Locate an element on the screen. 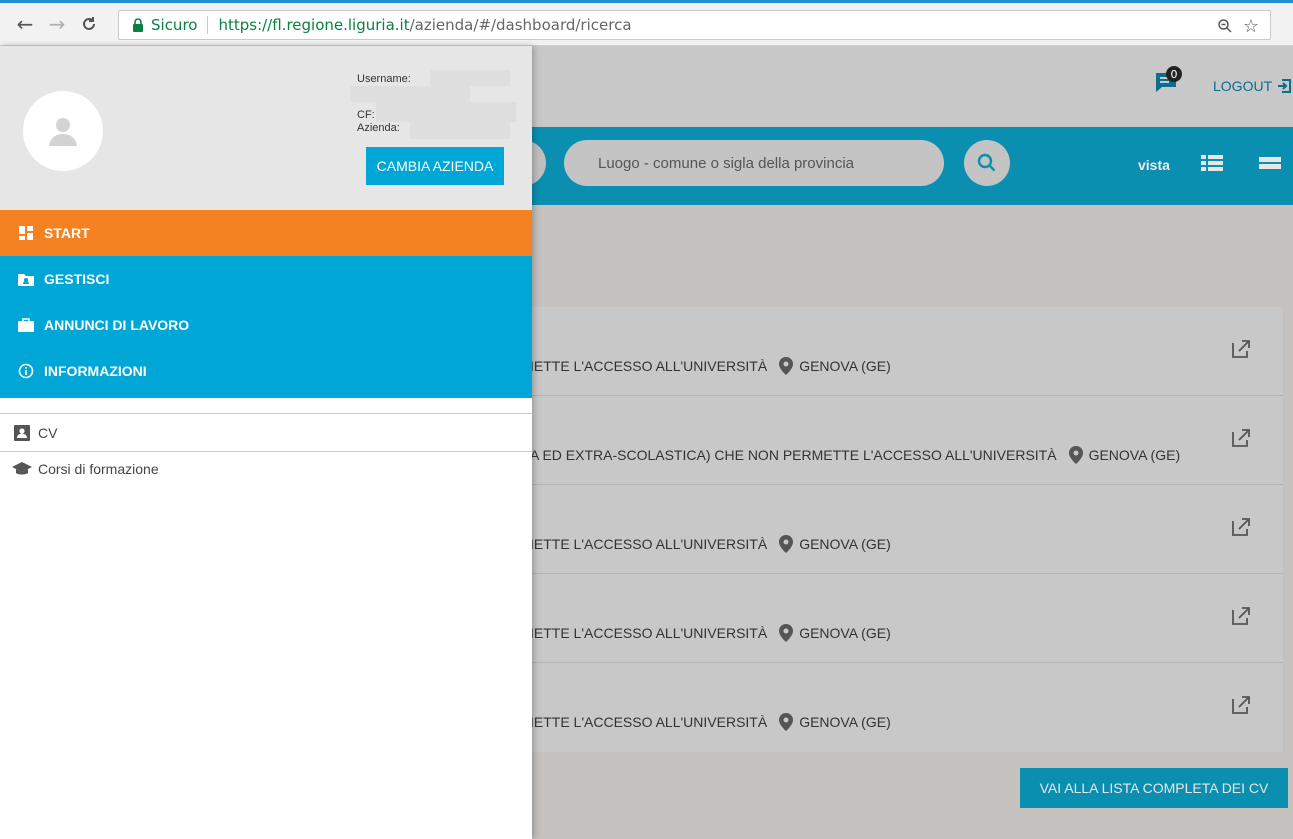 The height and width of the screenshot is (839, 1293). forward-arrow-icon: → is located at coordinates (57, 24).